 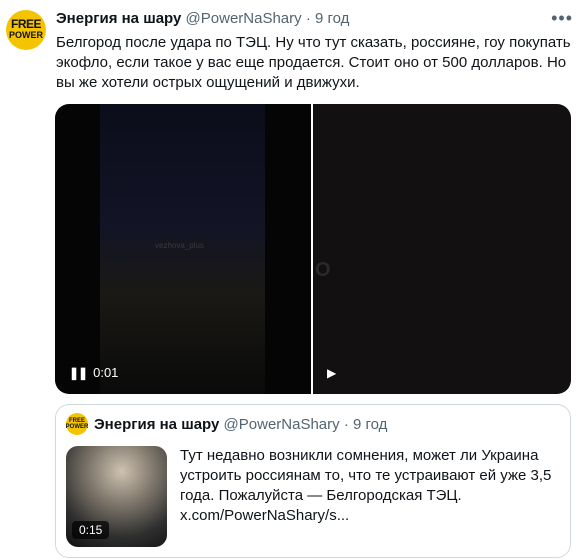 What do you see at coordinates (323, 270) in the screenshot?
I see `video-2-watermark: O` at bounding box center [323, 270].